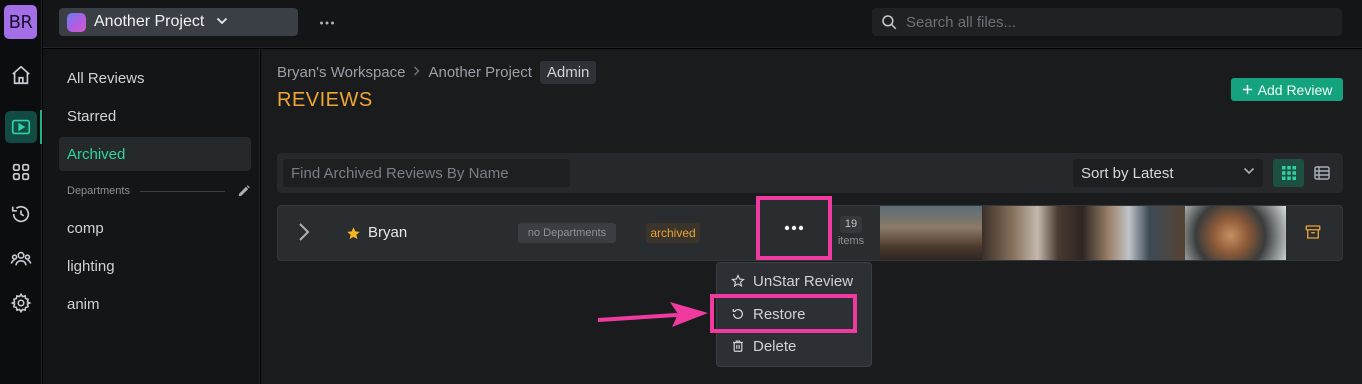  Describe the element at coordinates (353, 236) in the screenshot. I see `star-icon` at that location.